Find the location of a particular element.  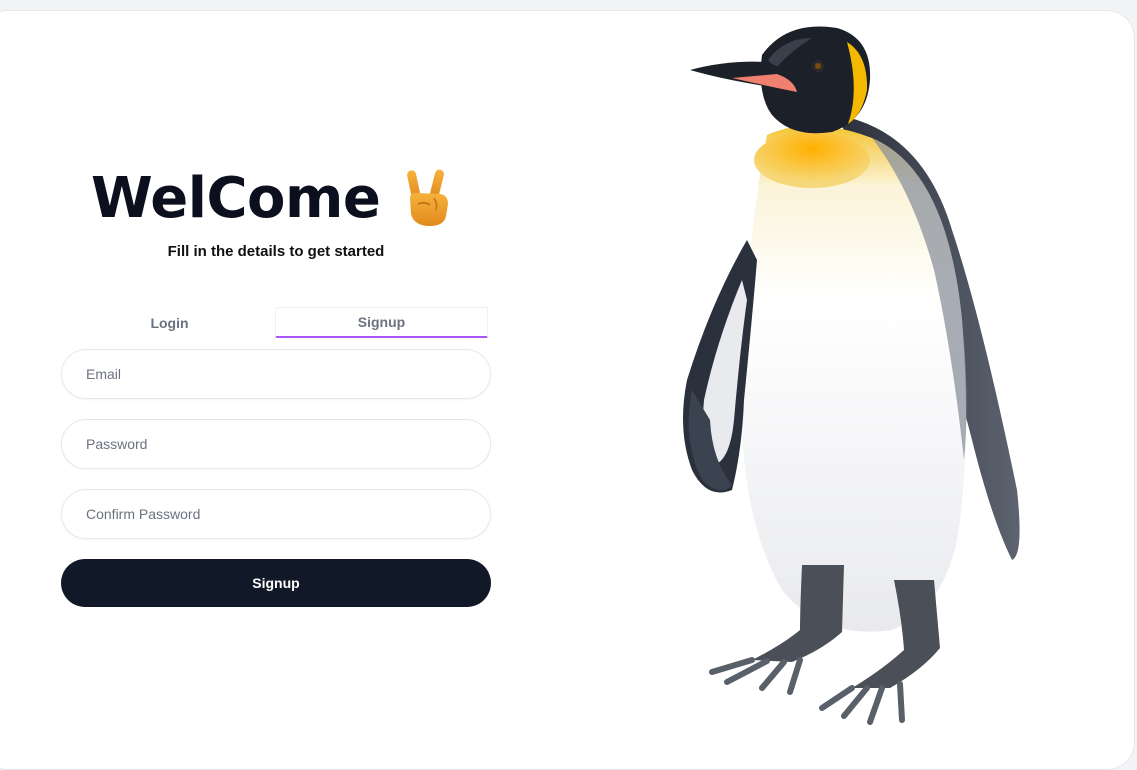

welcome-subtitle: Fill in the details to get started is located at coordinates (276, 251).